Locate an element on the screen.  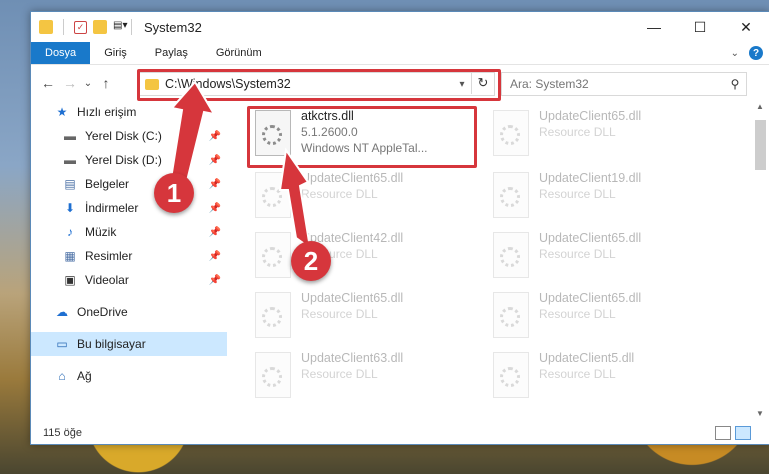
ribbon-right: ⌄ ? is located at coordinates (750, 53).